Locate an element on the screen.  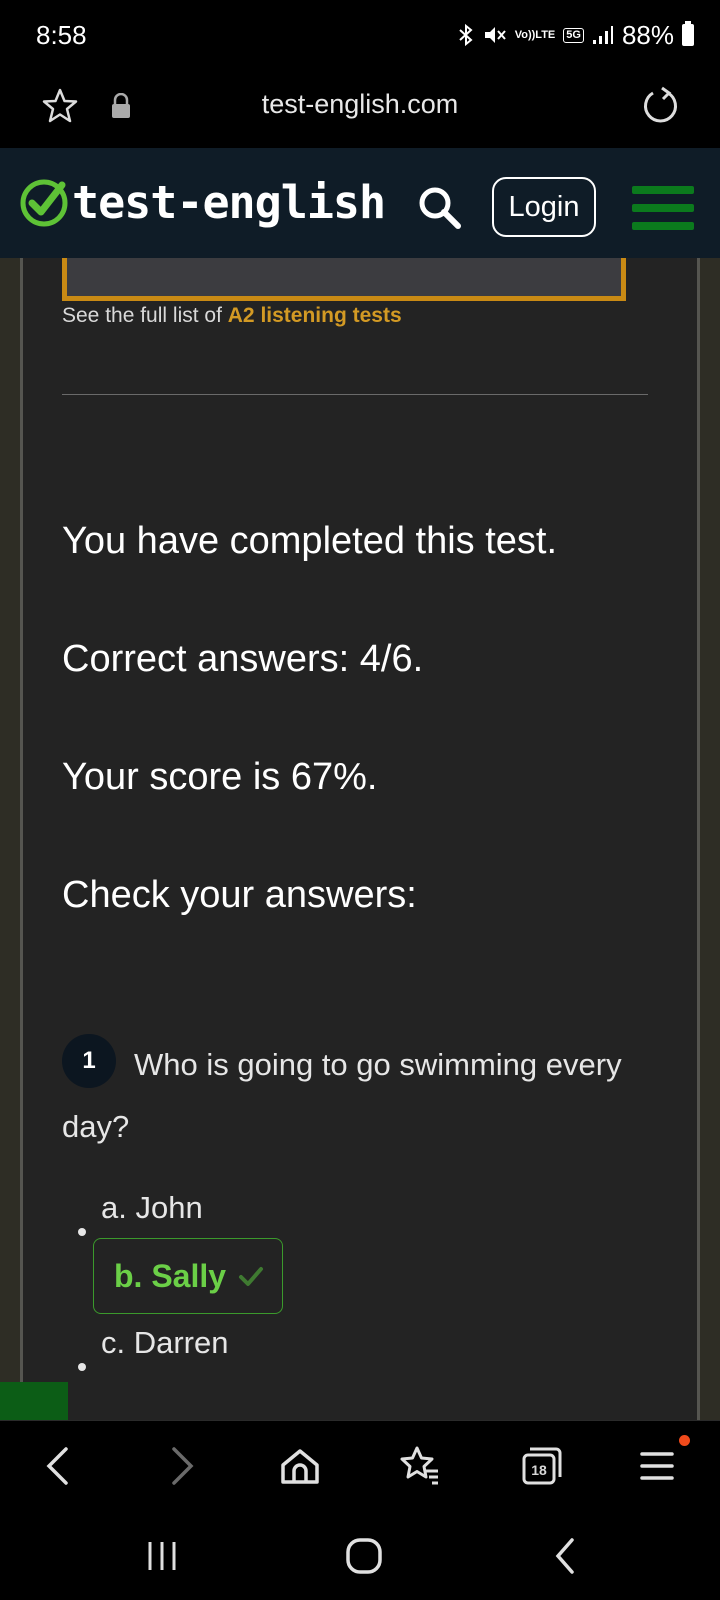
logo-text: test-english is located at coordinates (229, 202).